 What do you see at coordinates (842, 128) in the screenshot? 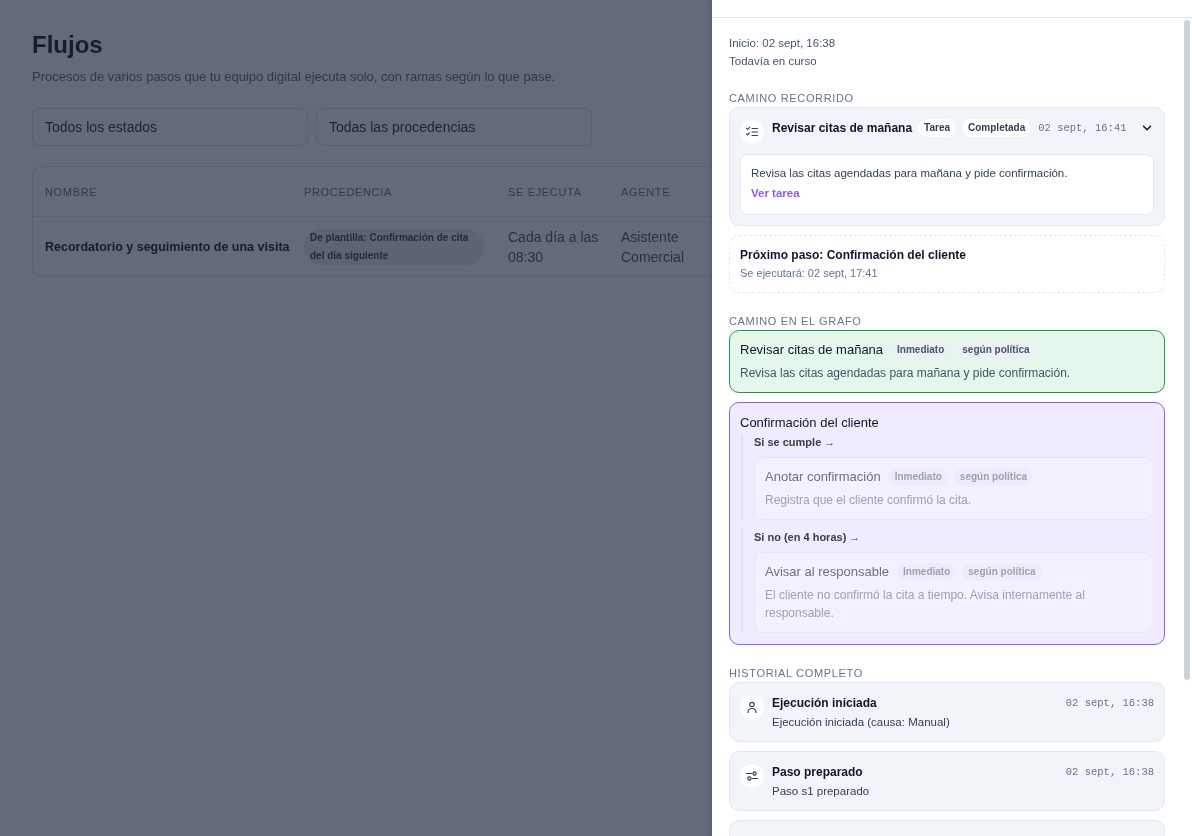
I see `step-title: Revisar citas de mañana` at bounding box center [842, 128].